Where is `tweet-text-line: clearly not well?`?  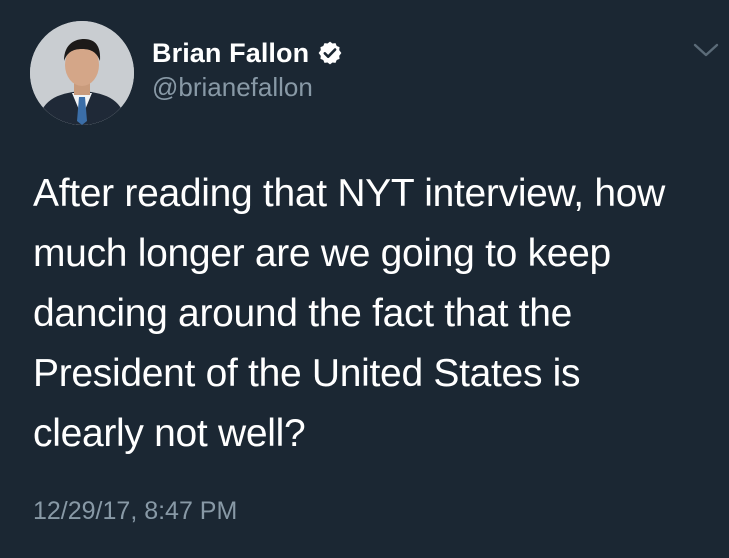 tweet-text-line: clearly not well? is located at coordinates (169, 433).